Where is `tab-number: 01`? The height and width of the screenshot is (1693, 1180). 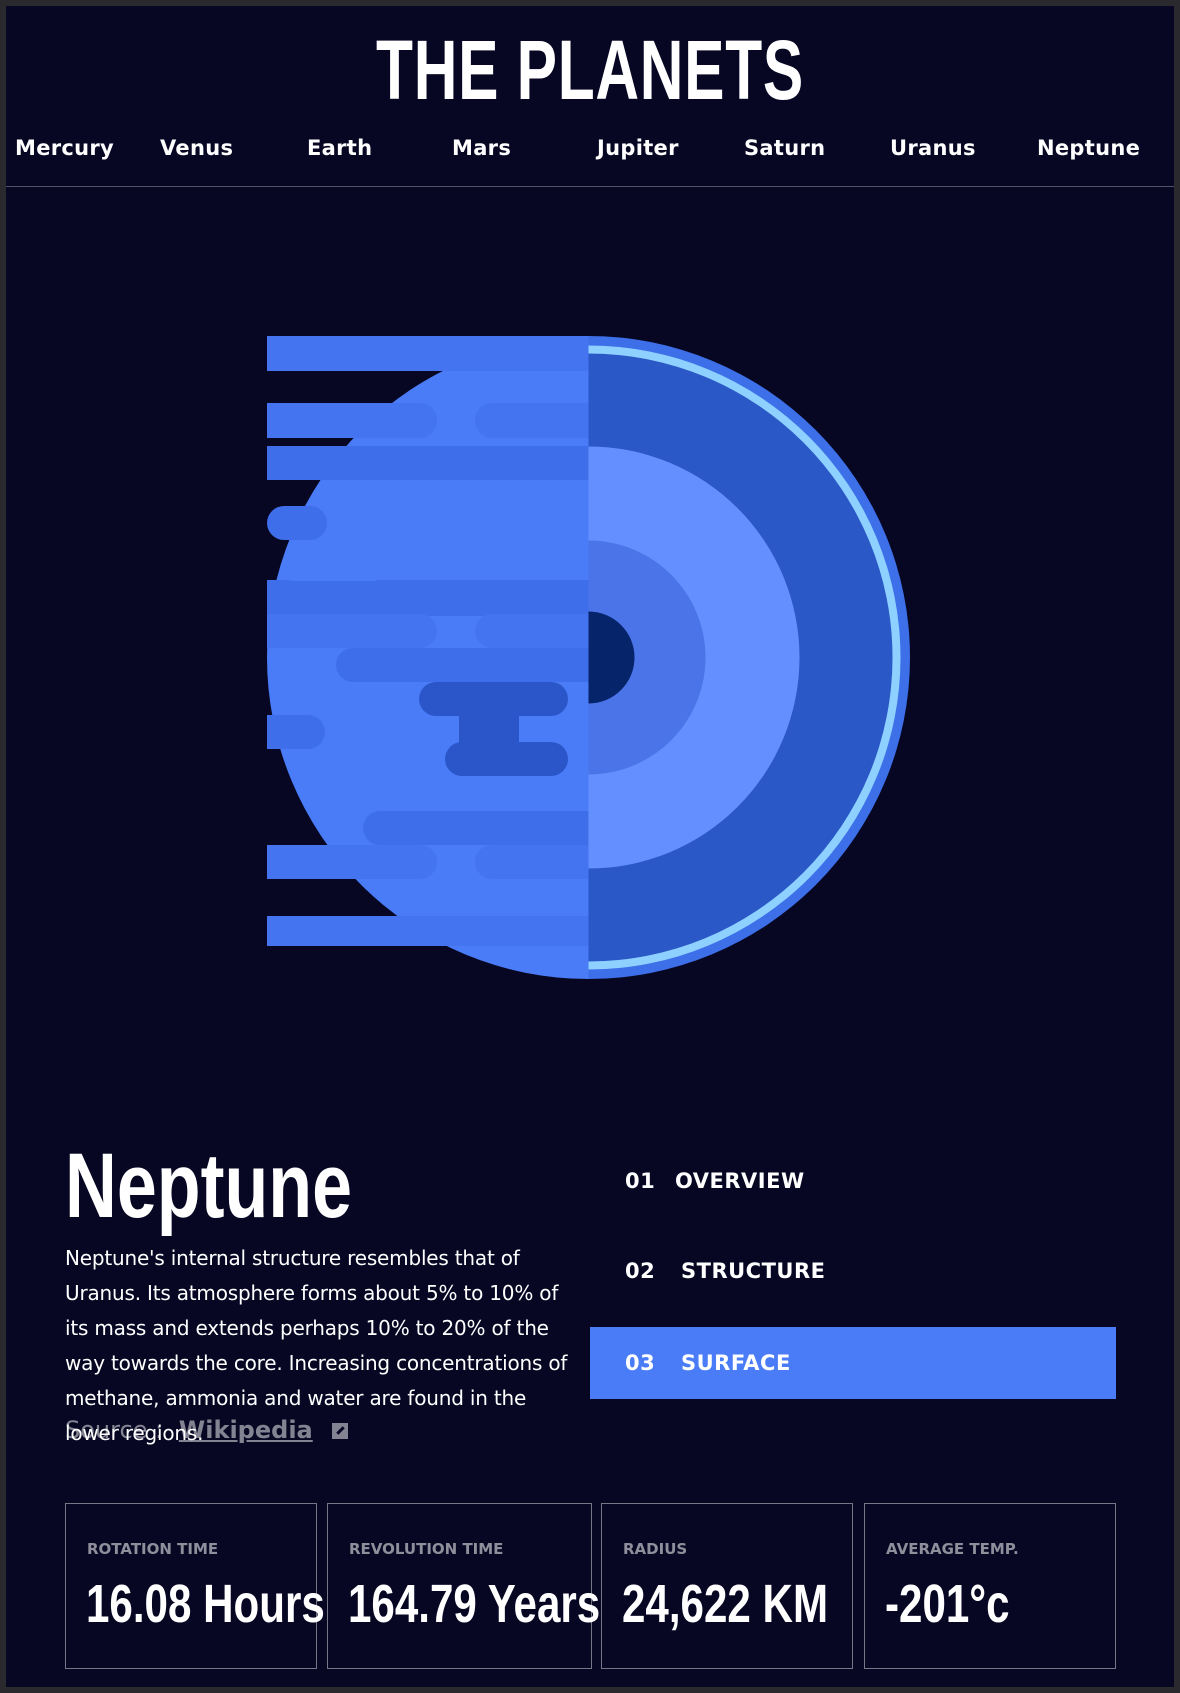 tab-number: 01 is located at coordinates (640, 1181).